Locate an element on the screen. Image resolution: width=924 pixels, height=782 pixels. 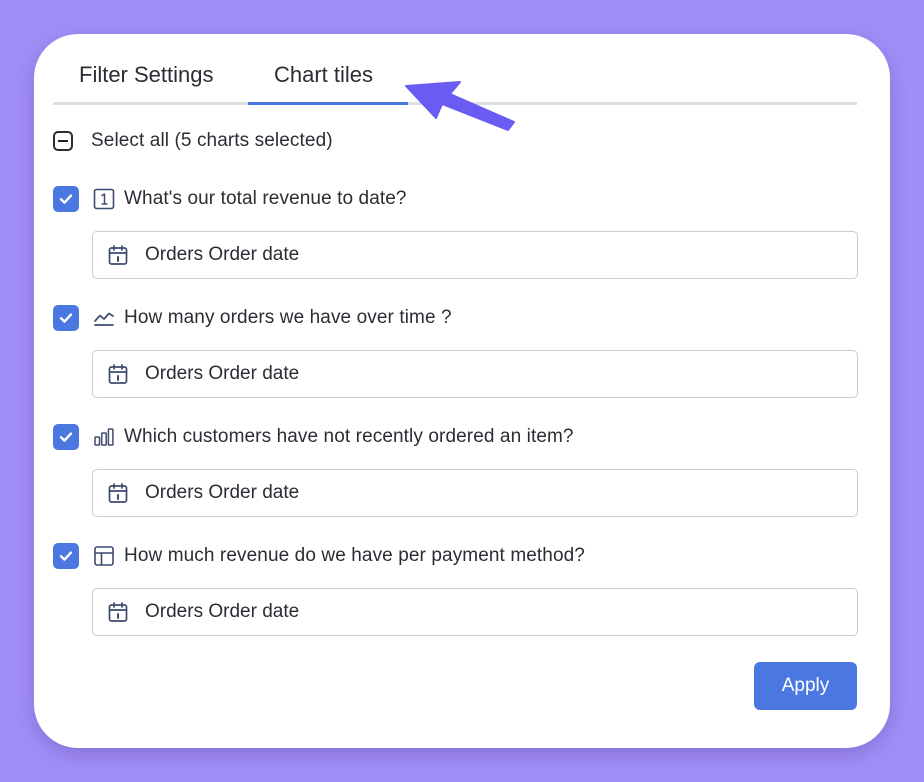
chart-tile-row: How many orders we have over time ? is located at coordinates (252, 318).